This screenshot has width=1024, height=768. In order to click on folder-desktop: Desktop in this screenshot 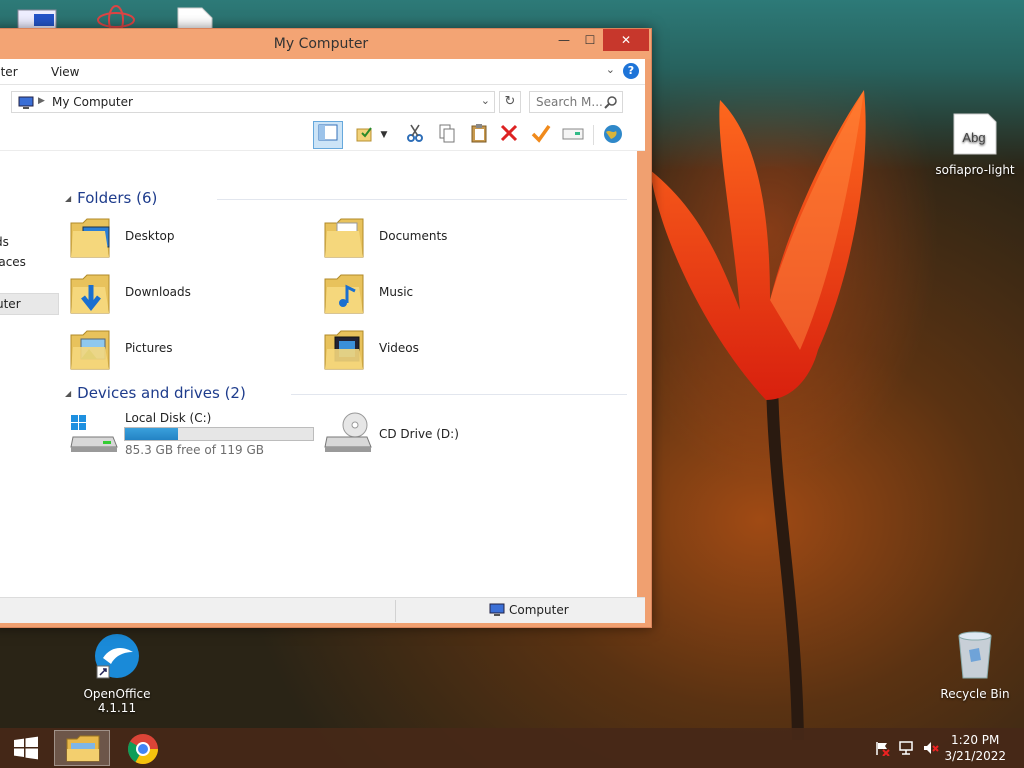, I will do `click(189, 238)`.